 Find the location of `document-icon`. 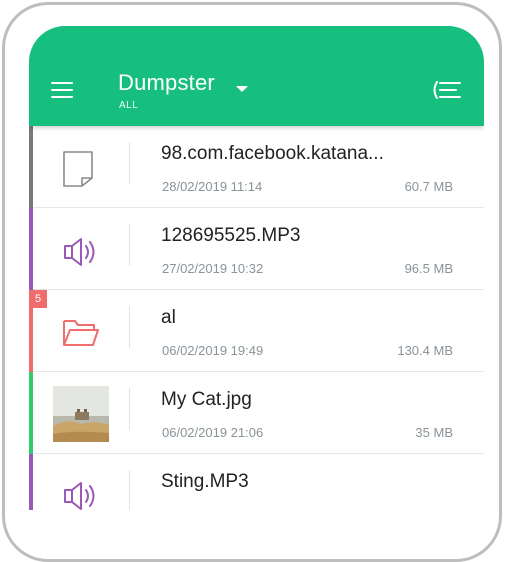

document-icon is located at coordinates (78, 169).